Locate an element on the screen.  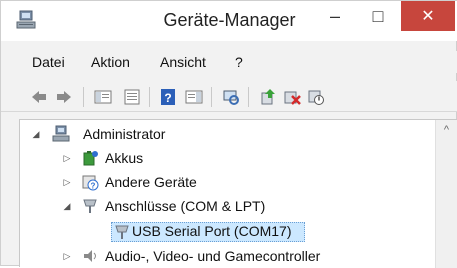
scroll-up-button: ^ is located at coordinates (446, 130).